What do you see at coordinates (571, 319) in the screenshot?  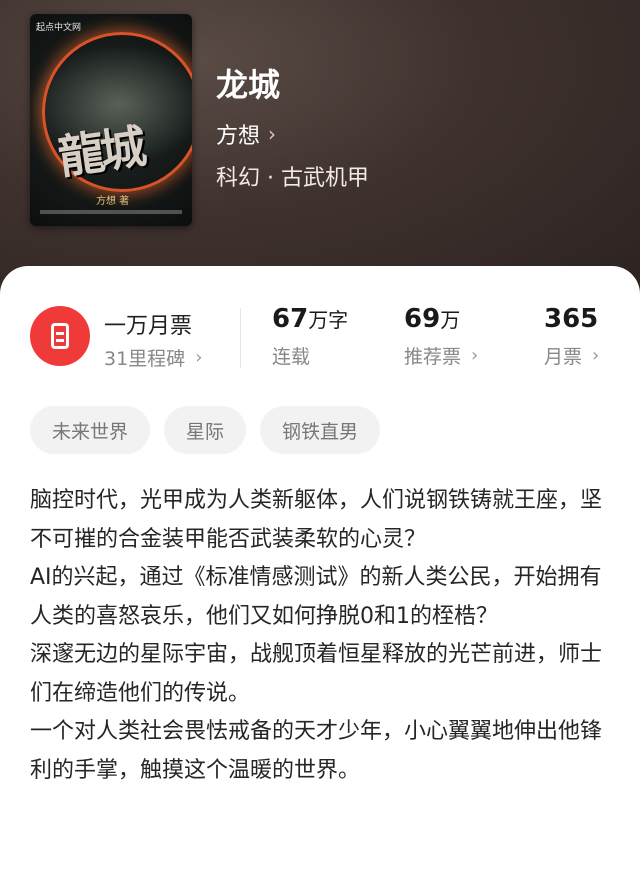 I see `stat-value: 365` at bounding box center [571, 319].